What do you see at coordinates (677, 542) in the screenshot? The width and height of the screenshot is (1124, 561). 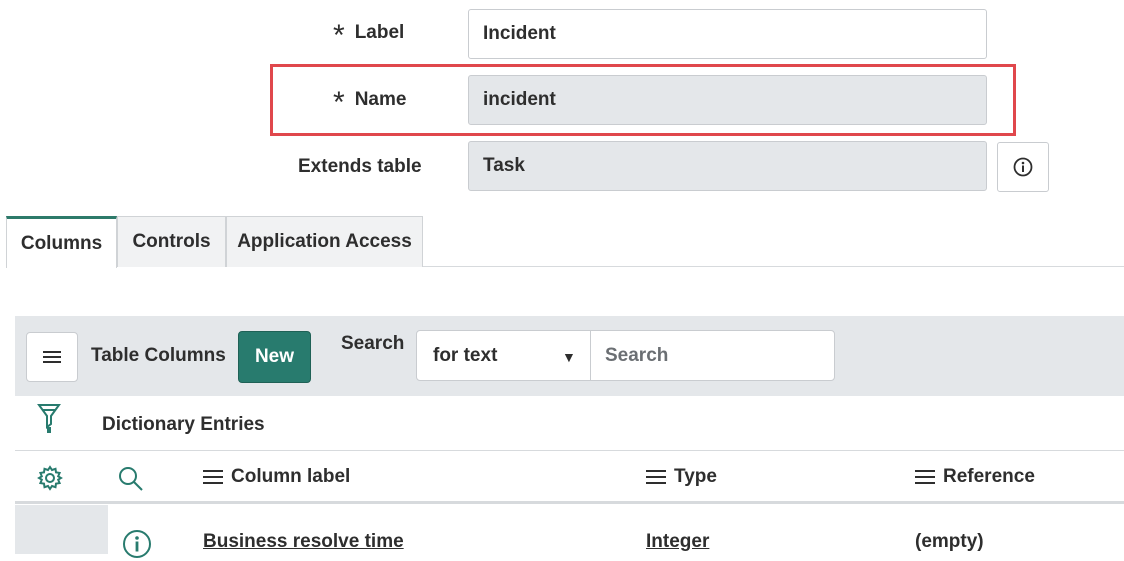 I see `table-cell-type: Integer` at bounding box center [677, 542].